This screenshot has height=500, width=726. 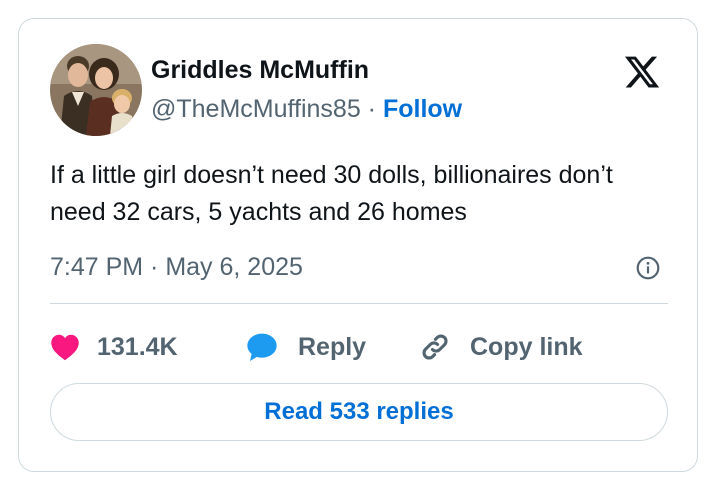 What do you see at coordinates (262, 347) in the screenshot?
I see `speech-bubble-icon` at bounding box center [262, 347].